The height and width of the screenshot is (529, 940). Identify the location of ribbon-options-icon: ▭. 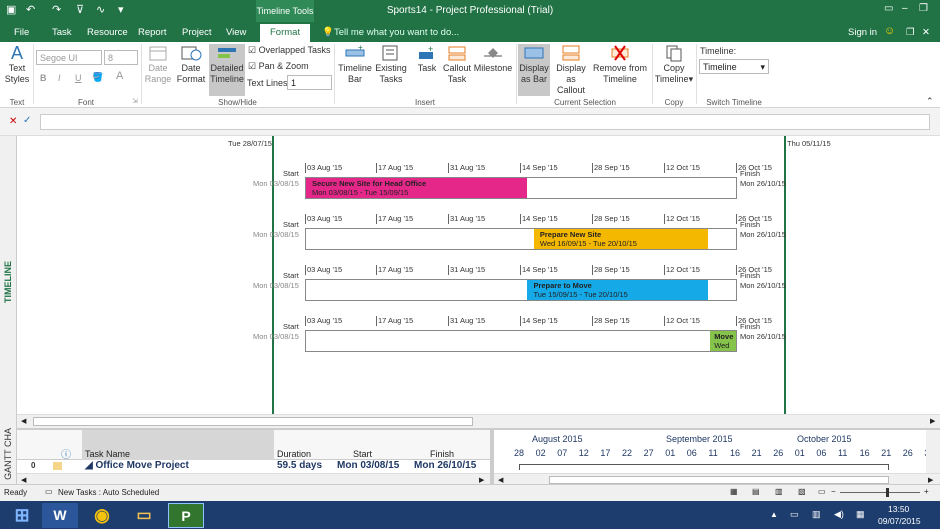
(888, 8).